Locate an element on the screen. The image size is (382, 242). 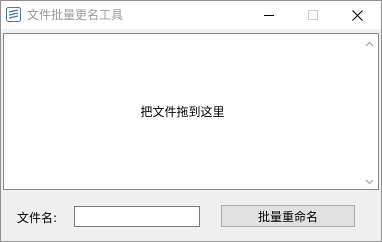
batch-rename-button: 批量重命名 is located at coordinates (288, 216).